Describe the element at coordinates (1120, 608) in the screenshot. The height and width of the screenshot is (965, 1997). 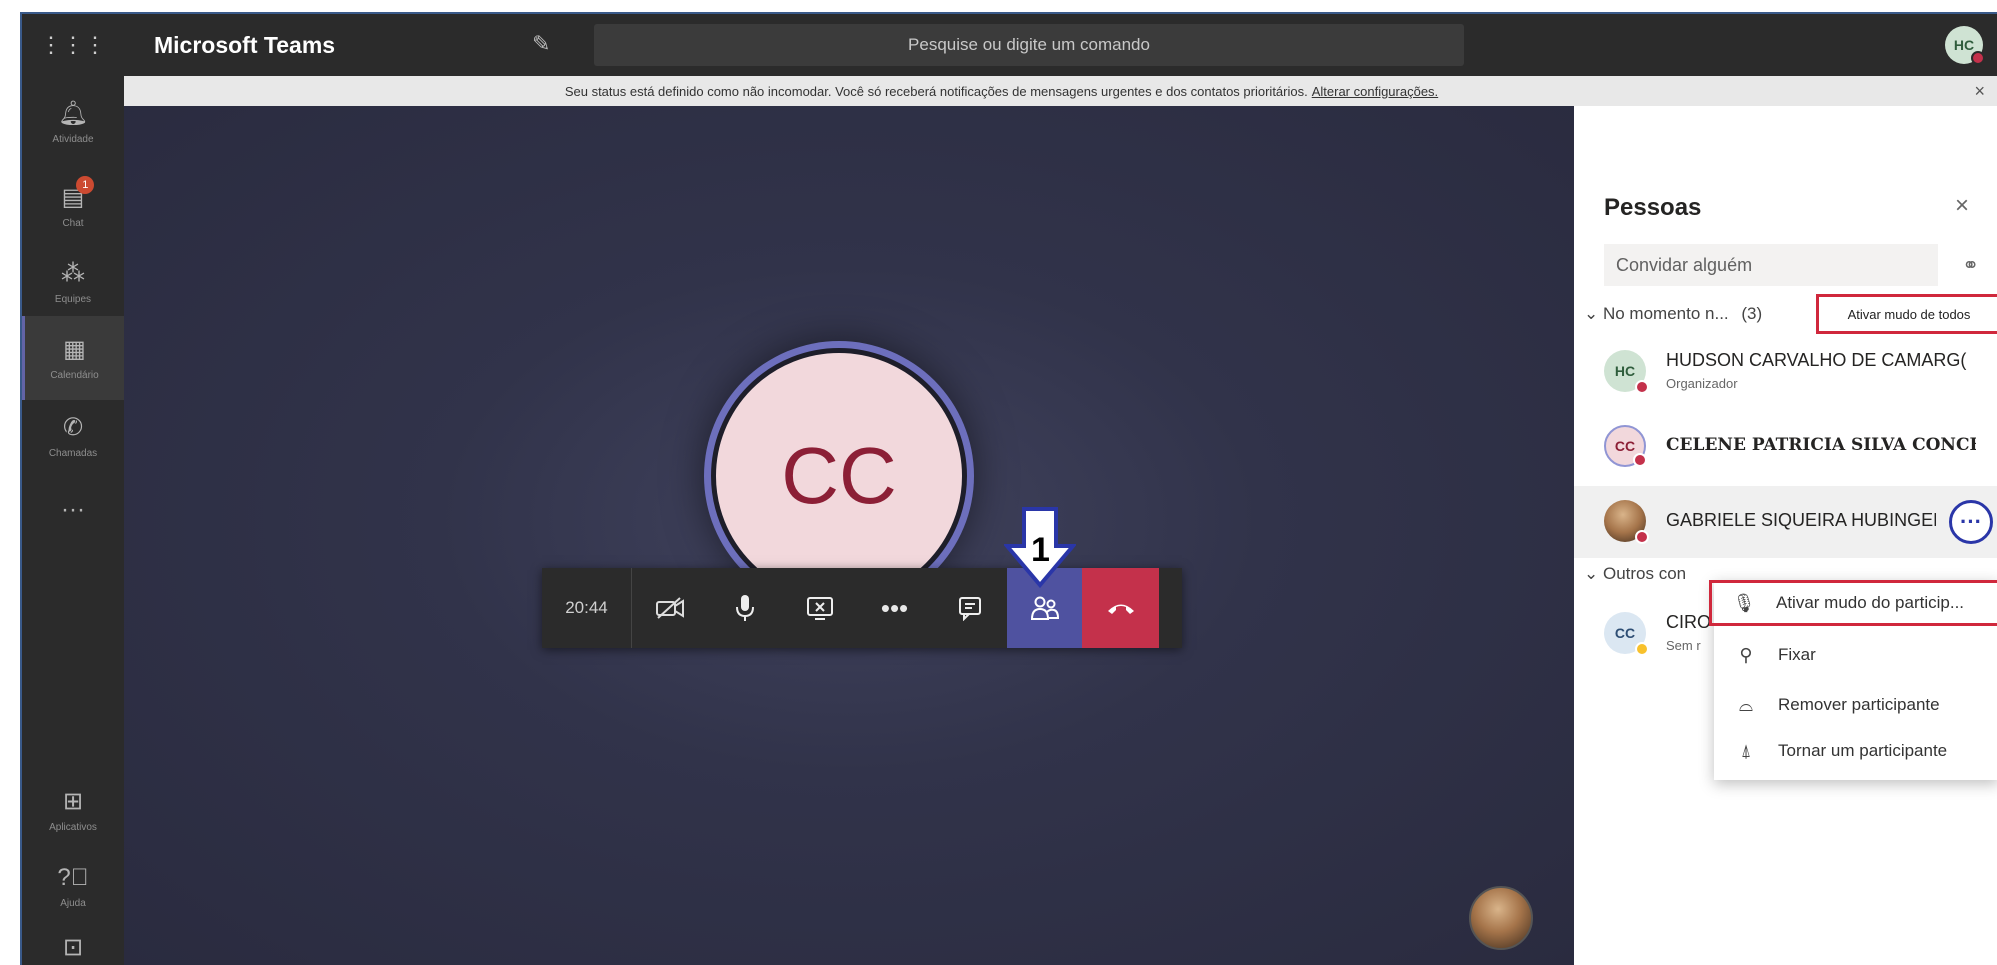
I see `hang-up-icon` at that location.